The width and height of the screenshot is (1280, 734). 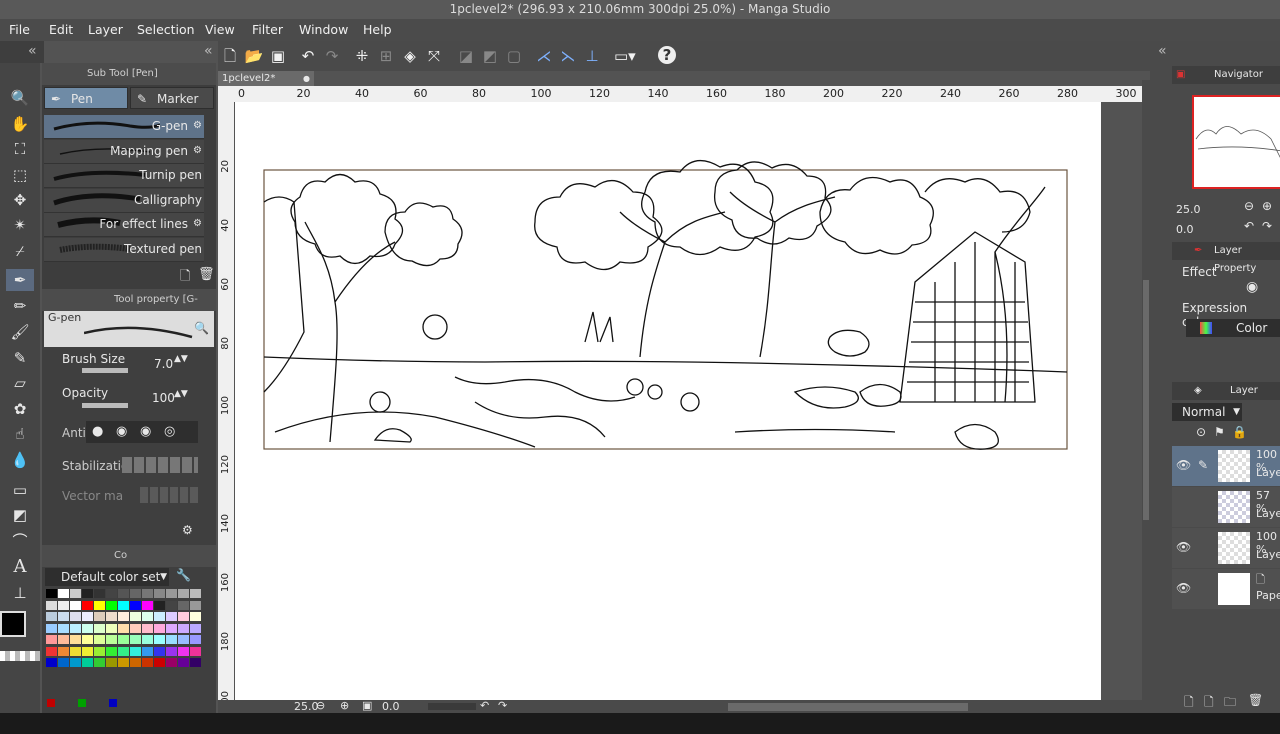 What do you see at coordinates (1230, 703) in the screenshot?
I see `new-folder-icon: 🗀` at bounding box center [1230, 703].